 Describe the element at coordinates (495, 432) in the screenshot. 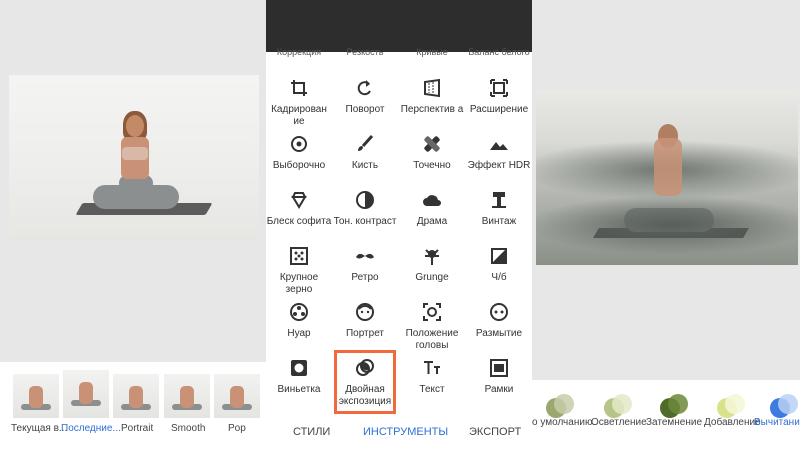

I see `tab-export: ЭКСПОРТ` at that location.